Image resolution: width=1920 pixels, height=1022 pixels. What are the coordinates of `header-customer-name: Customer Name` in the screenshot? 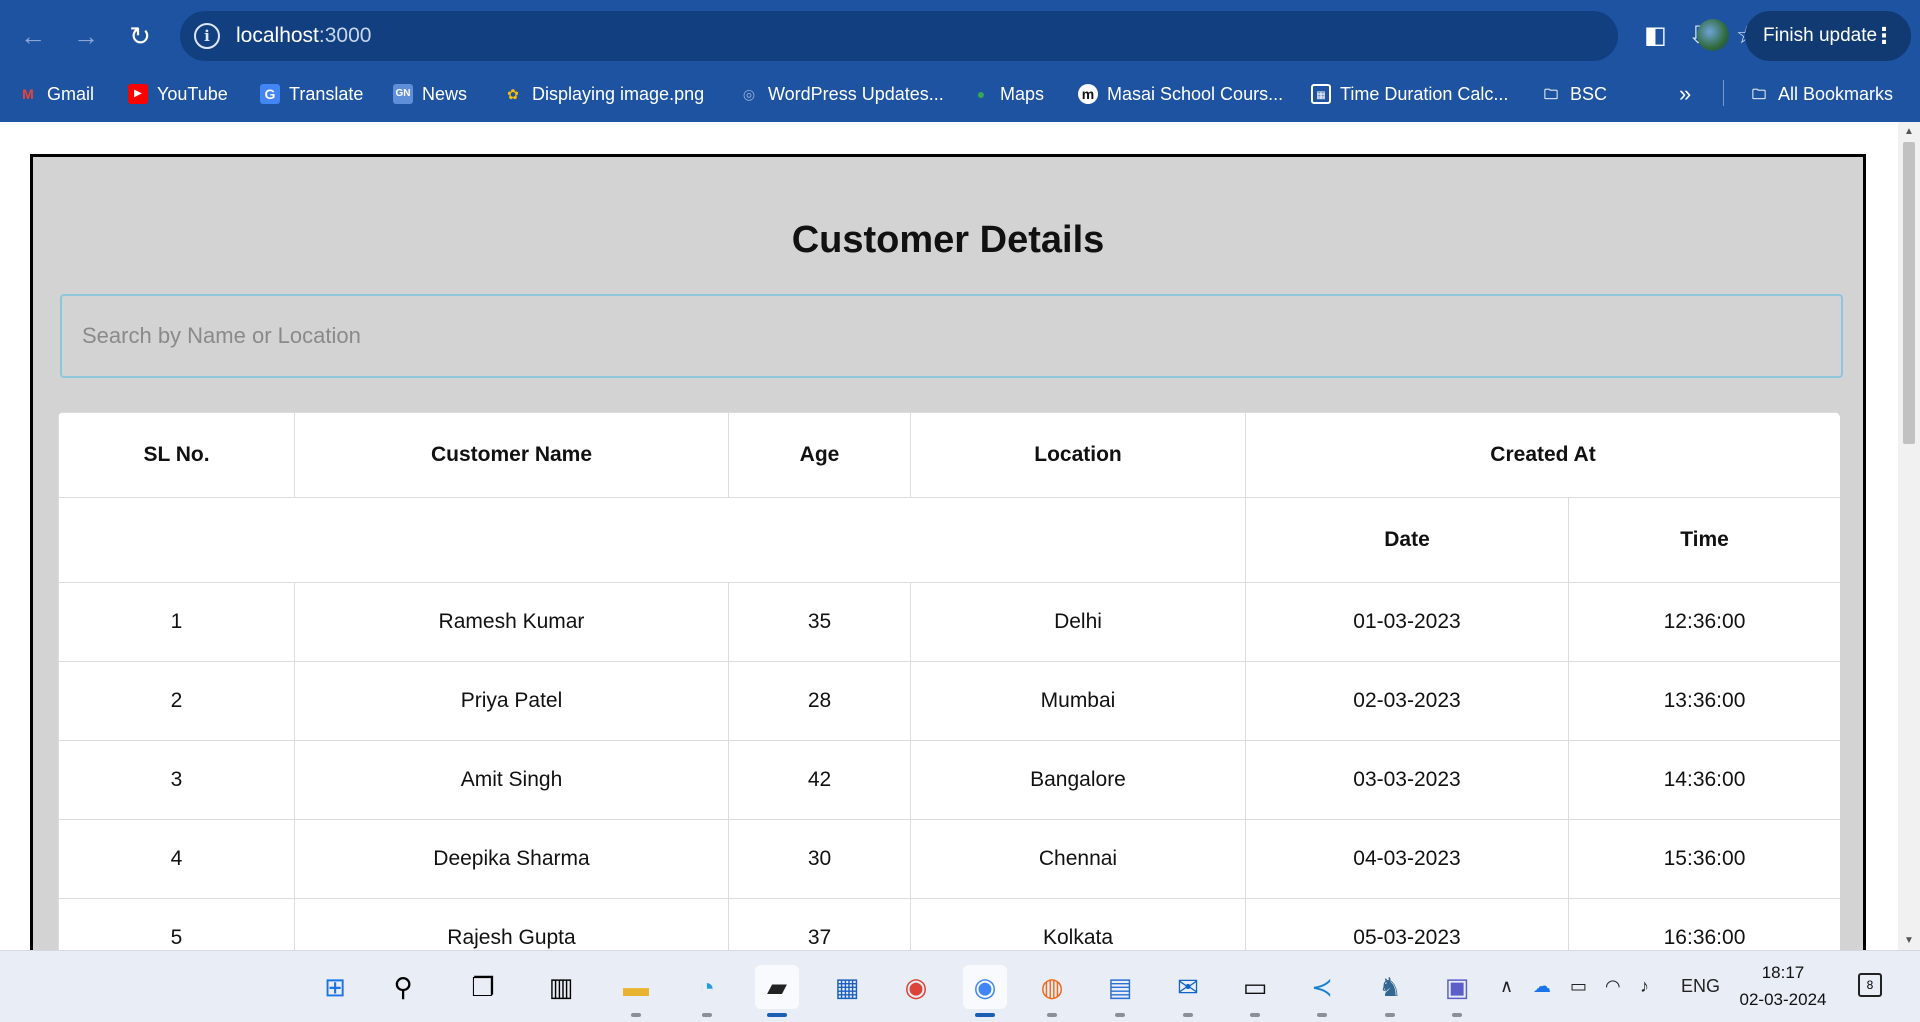 It's located at (511, 455).